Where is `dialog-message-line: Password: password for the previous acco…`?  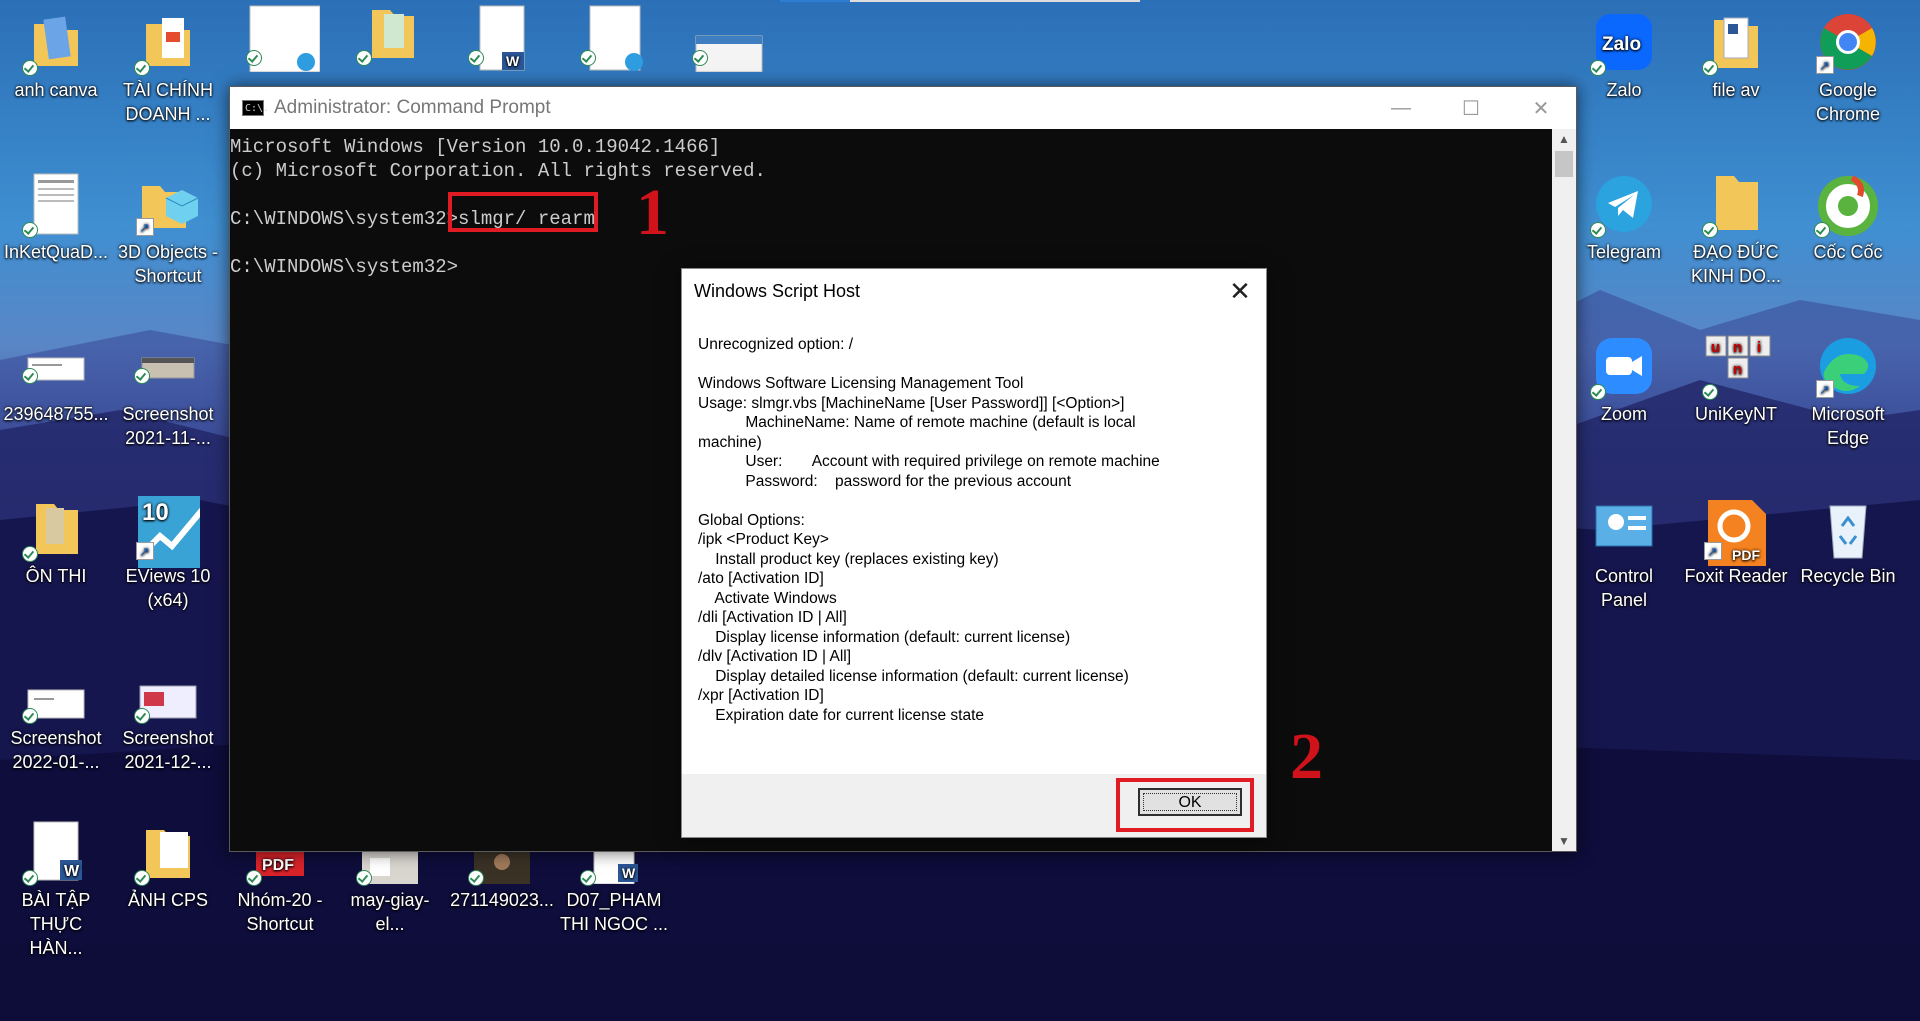 dialog-message-line: Password: password for the previous acco… is located at coordinates (885, 481).